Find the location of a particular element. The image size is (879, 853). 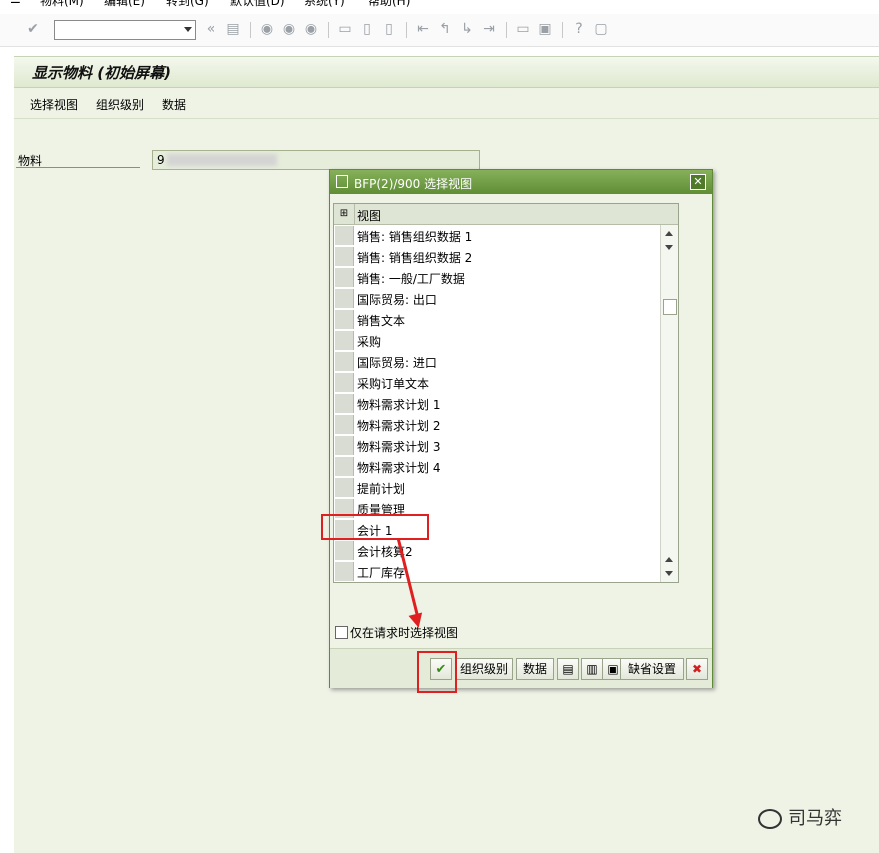

shortcut-icon: ▣ is located at coordinates (545, 29).